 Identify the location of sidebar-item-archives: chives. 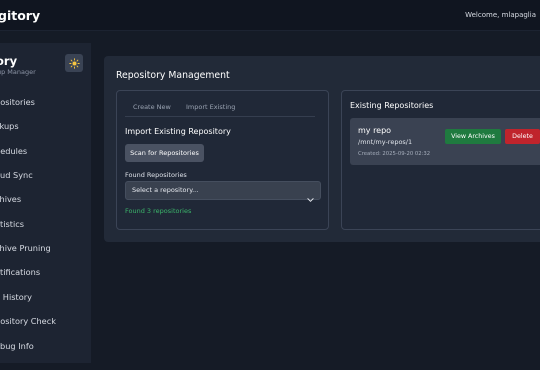
(45, 199).